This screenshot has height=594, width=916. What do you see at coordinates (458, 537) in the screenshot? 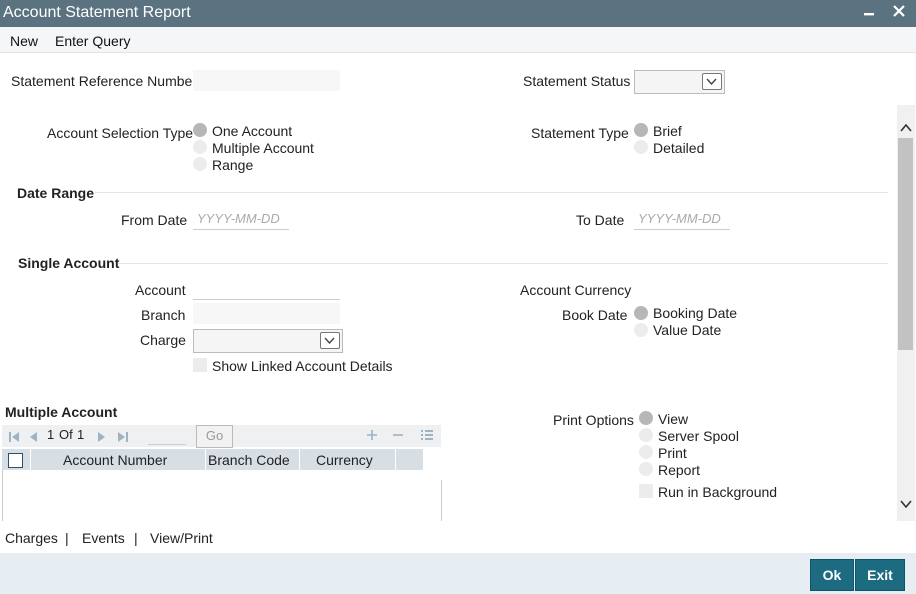
I see `bottom-link-bar: Charges | Events | View/Print` at bounding box center [458, 537].